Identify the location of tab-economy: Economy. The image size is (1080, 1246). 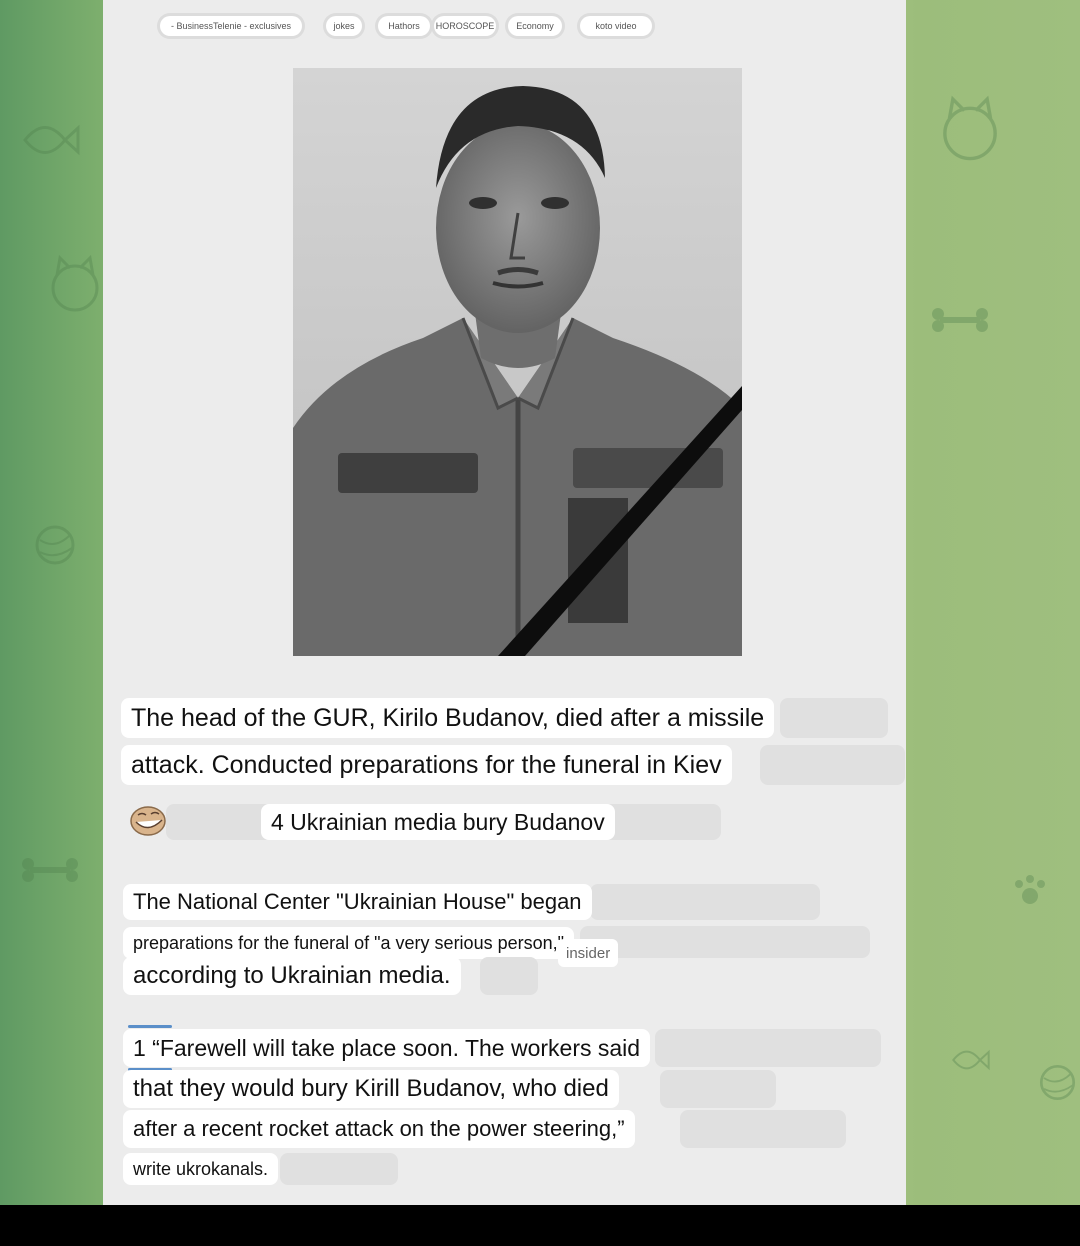
(535, 26).